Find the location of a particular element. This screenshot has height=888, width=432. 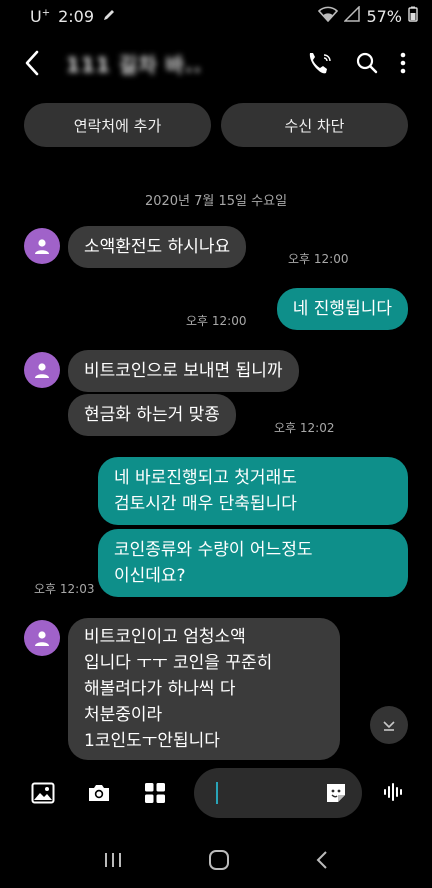

back-button is located at coordinates (39, 63).